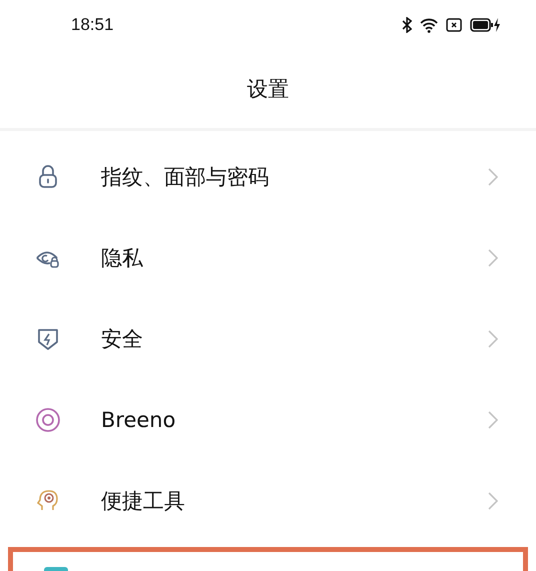  What do you see at coordinates (429, 25) in the screenshot?
I see `wifi-icon` at bounding box center [429, 25].